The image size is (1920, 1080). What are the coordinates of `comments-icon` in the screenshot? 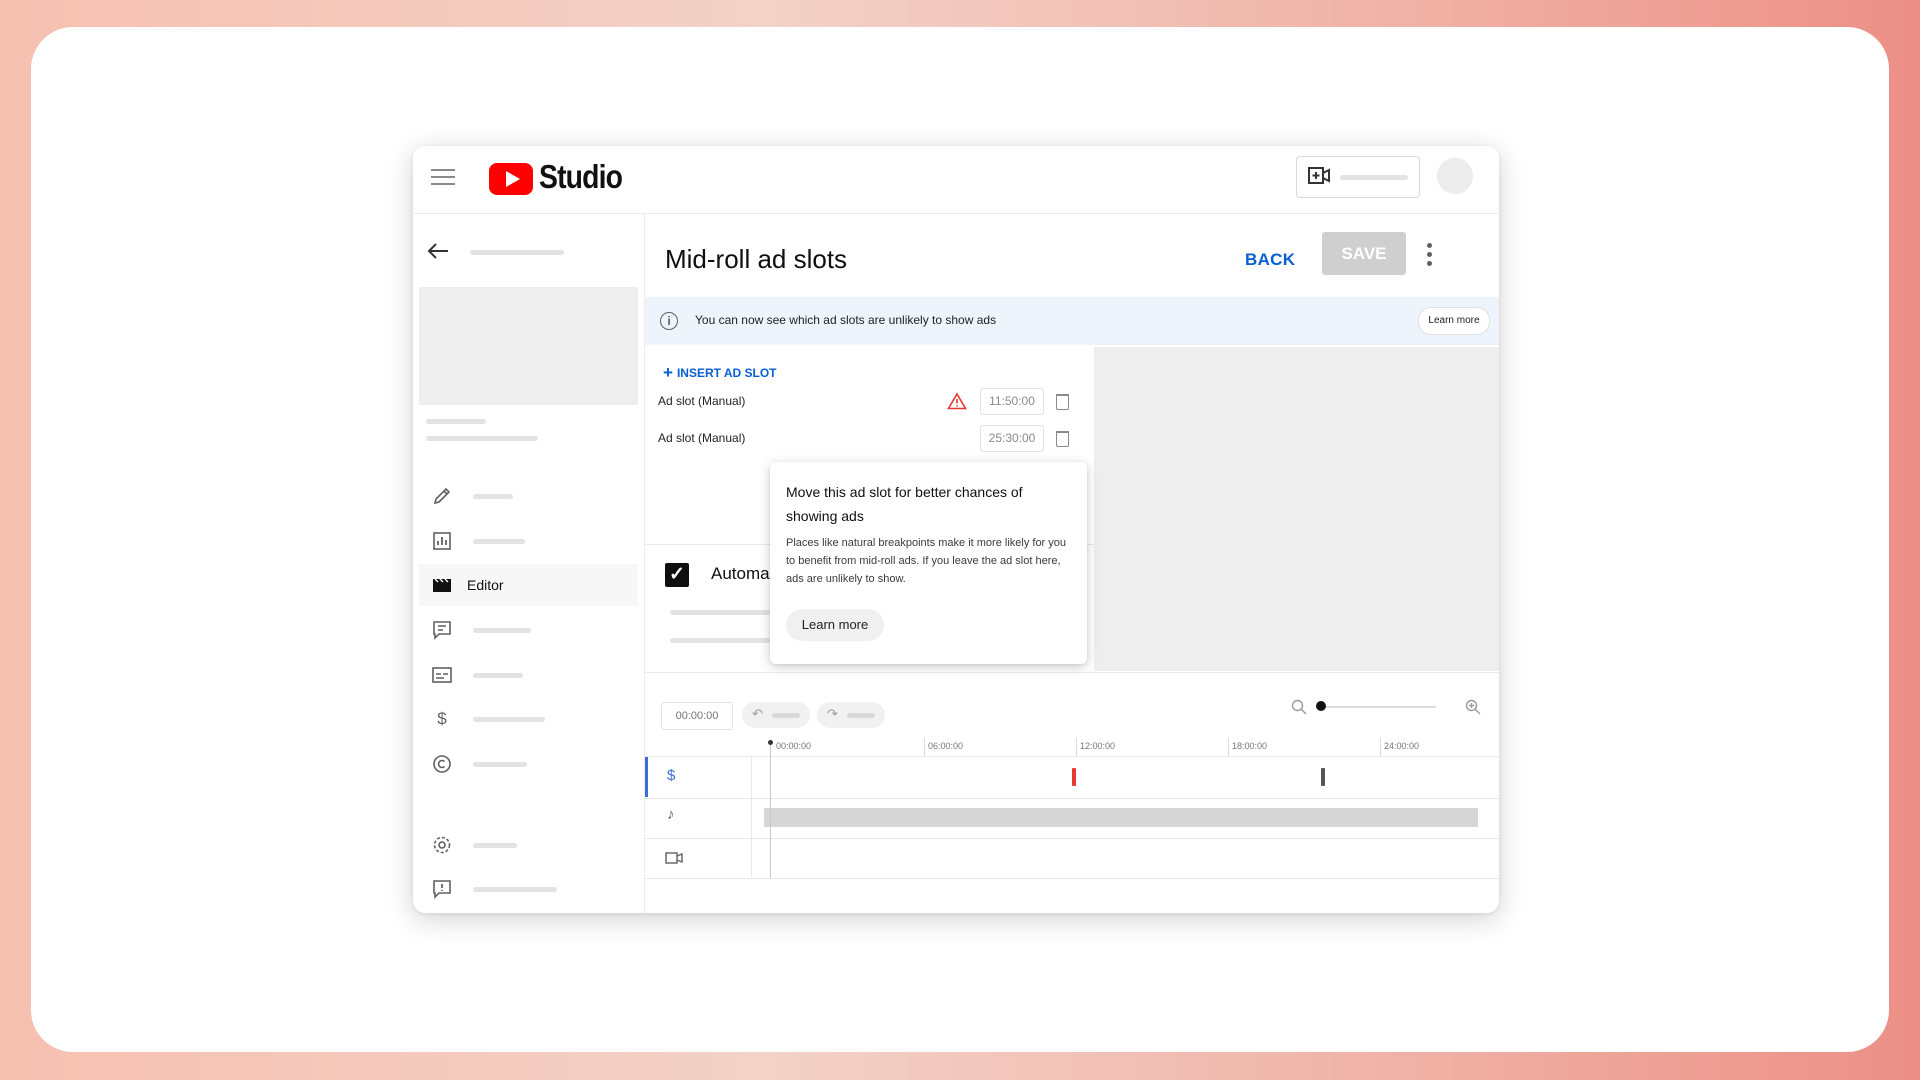 It's located at (442, 630).